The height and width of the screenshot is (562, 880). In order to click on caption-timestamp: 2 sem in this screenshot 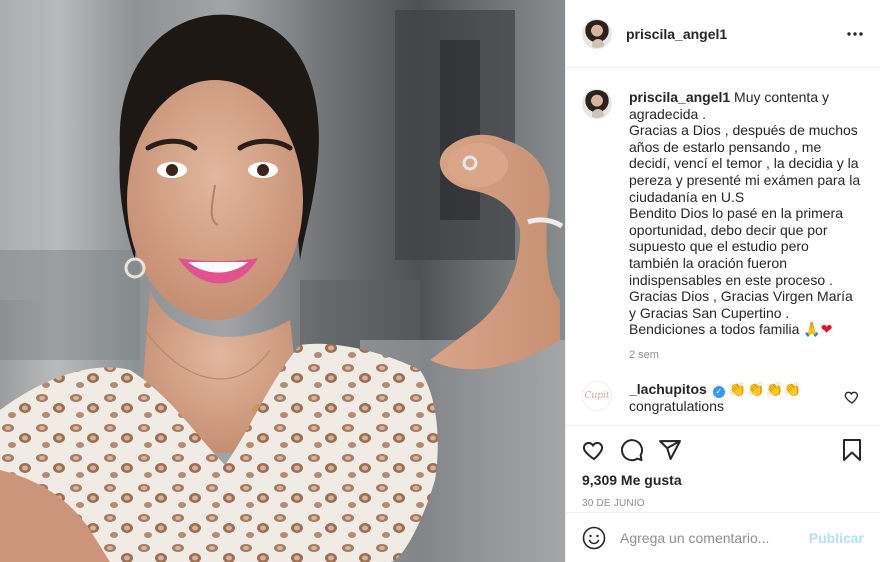, I will do `click(746, 355)`.